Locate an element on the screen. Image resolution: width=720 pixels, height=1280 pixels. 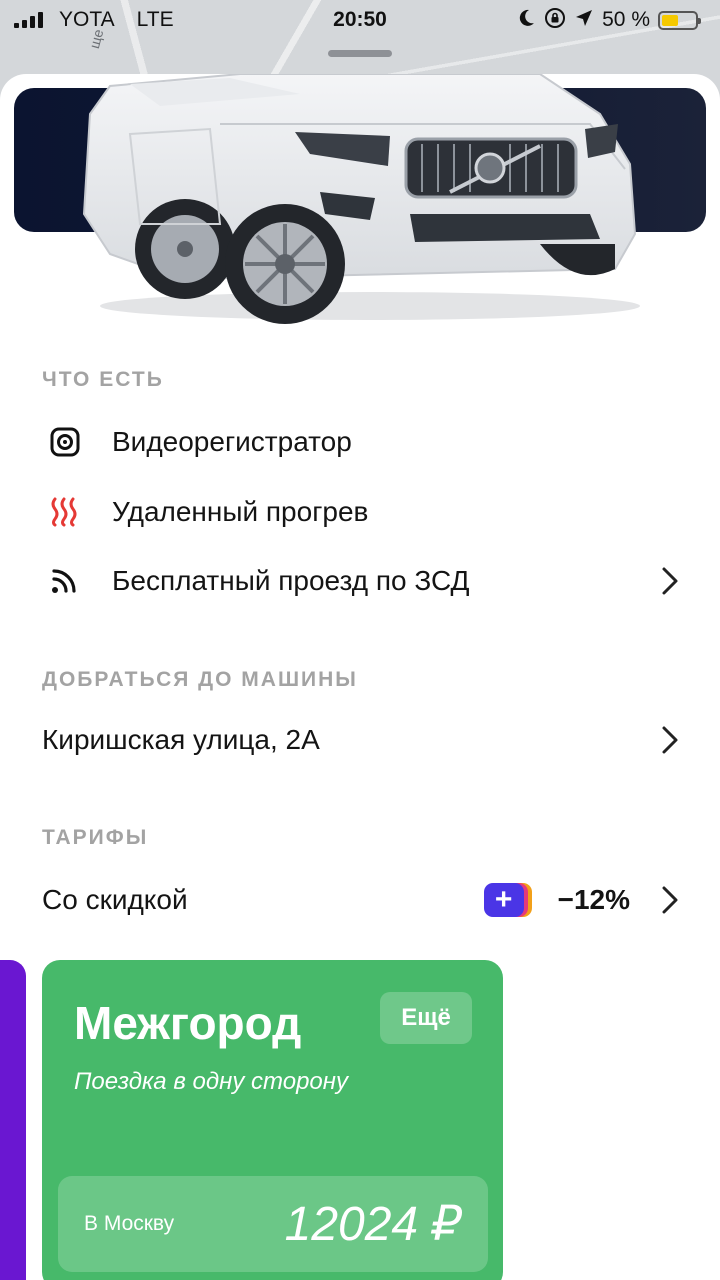
feature-label: Бесплатный проезд по ЗСД is located at coordinates (291, 580).